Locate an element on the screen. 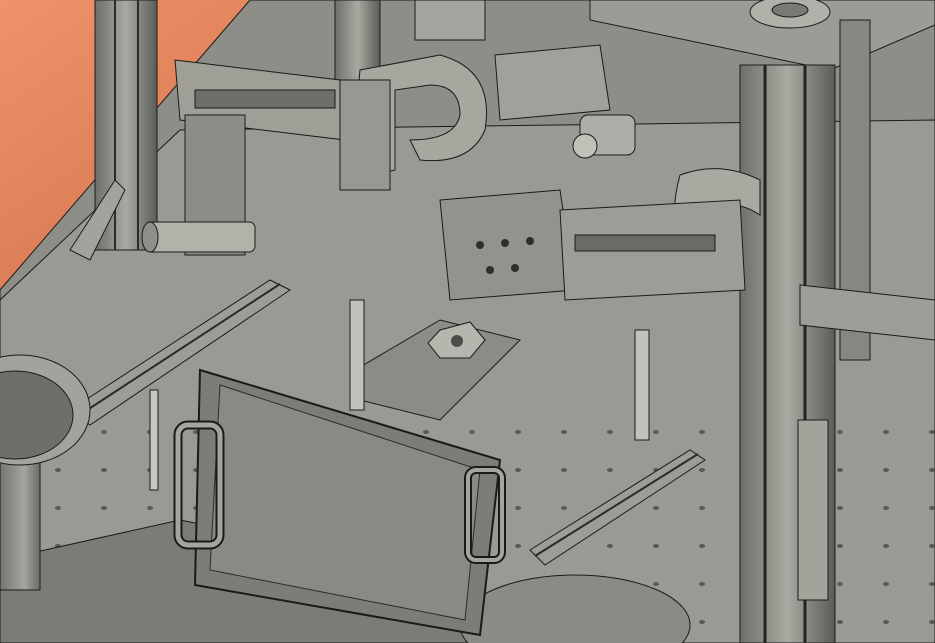 Image resolution: width=935 pixels, height=643 pixels. flange-hole is located at coordinates (457, 341).